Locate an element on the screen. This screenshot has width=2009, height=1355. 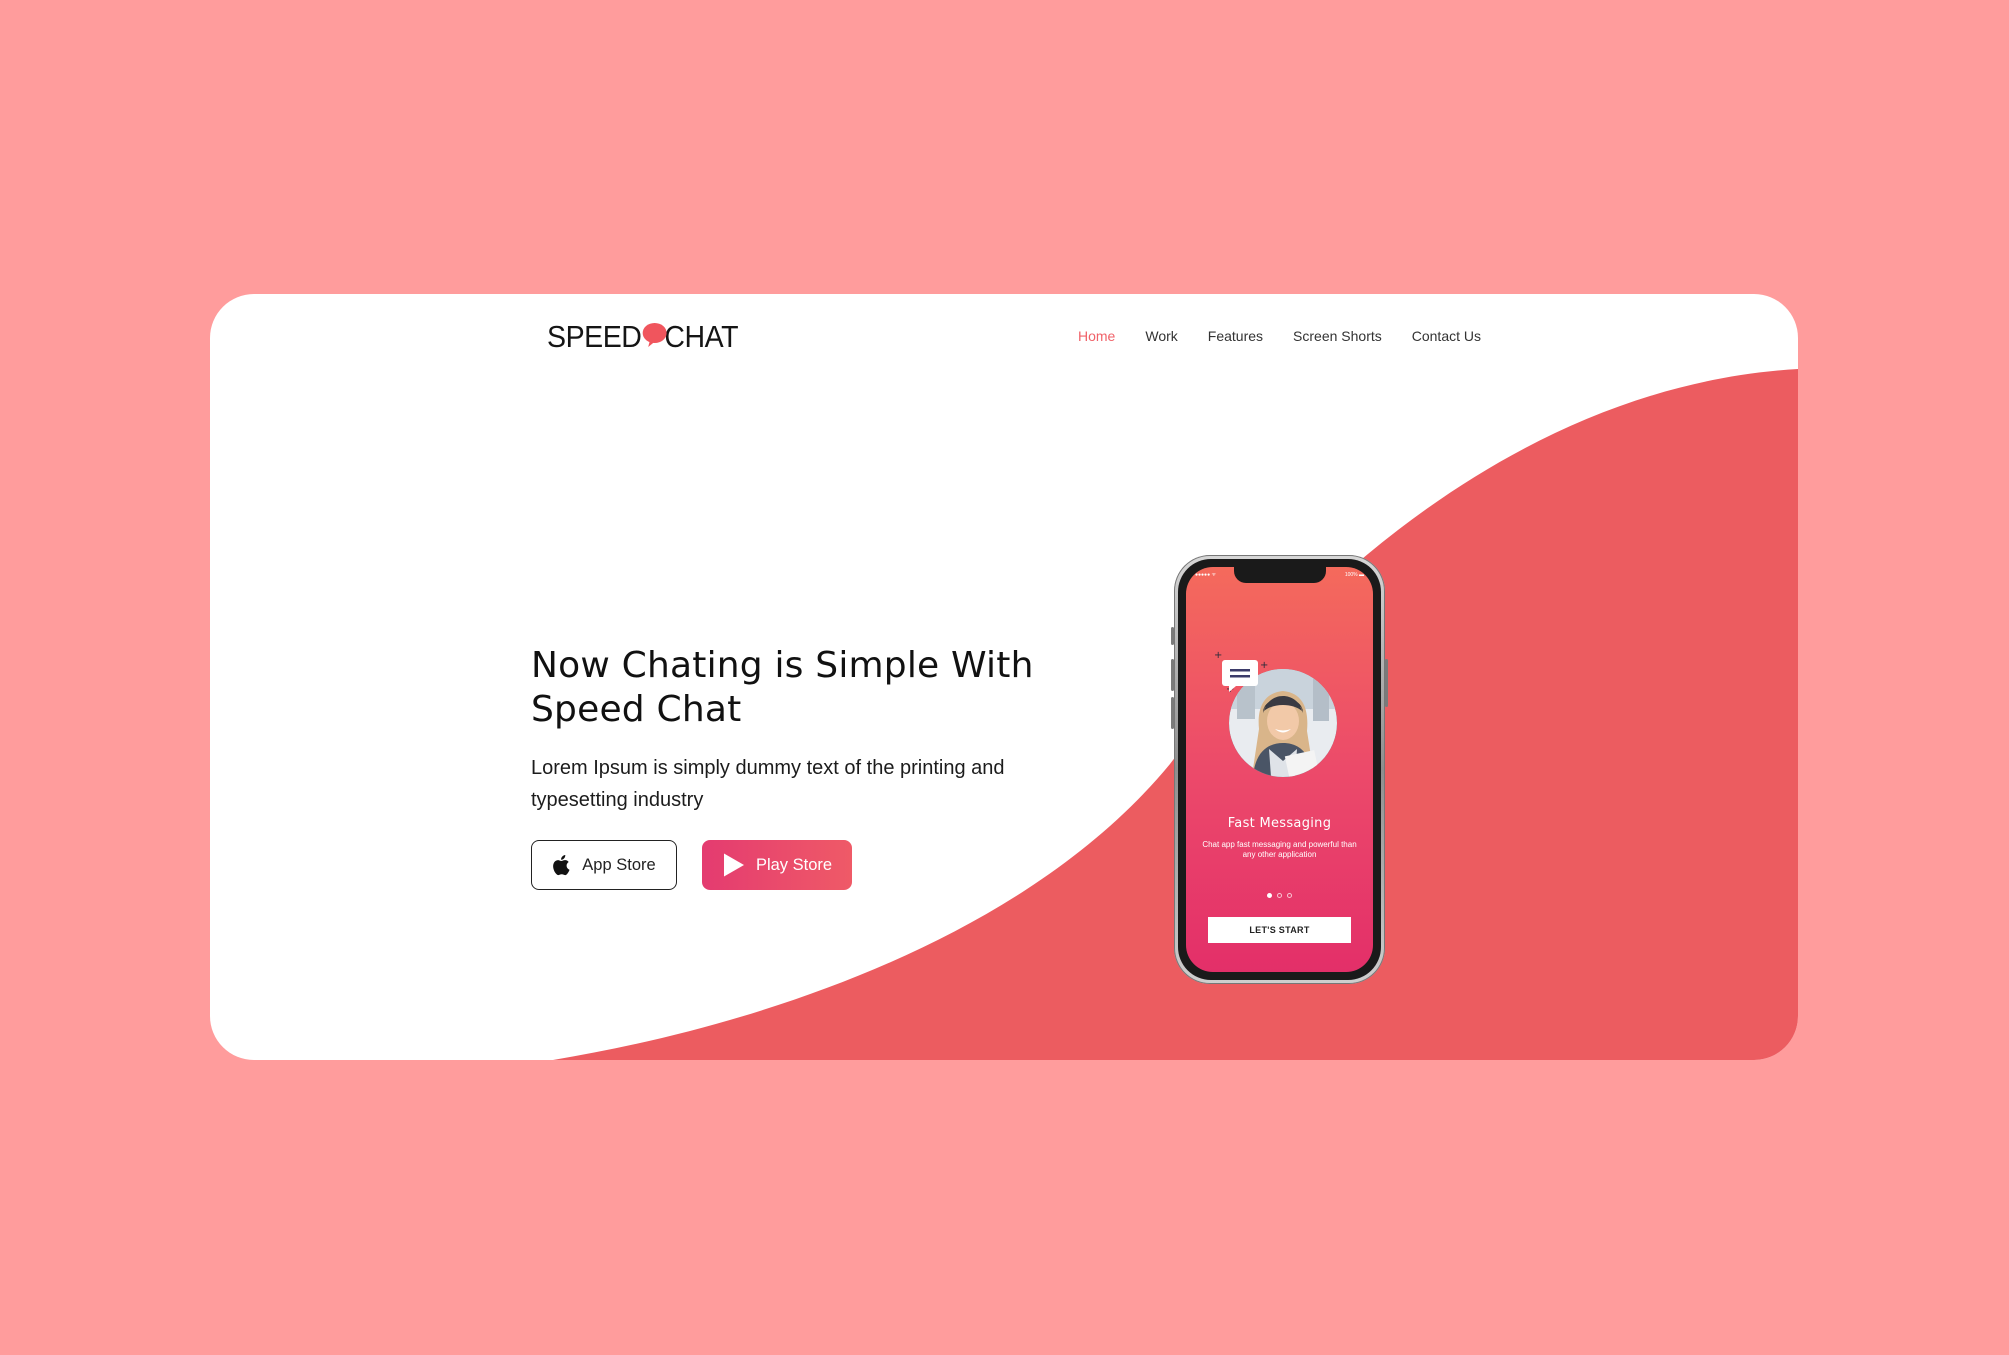
status-battery: 100% ▬ is located at coordinates (1354, 575).